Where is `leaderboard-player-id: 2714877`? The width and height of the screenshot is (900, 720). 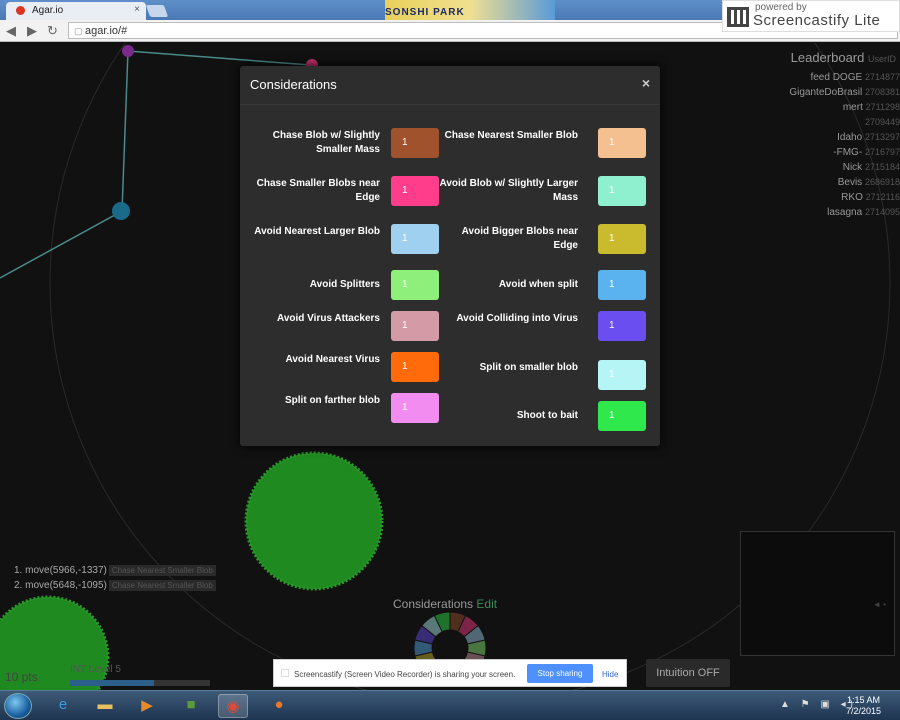 leaderboard-player-id: 2714877 is located at coordinates (882, 77).